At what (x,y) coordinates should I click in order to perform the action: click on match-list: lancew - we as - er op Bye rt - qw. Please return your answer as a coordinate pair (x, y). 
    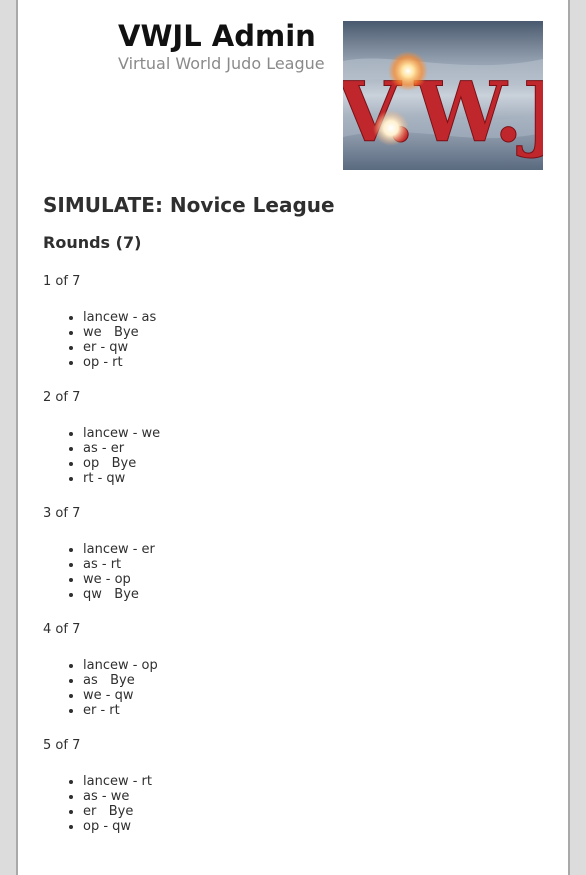
    Looking at the image, I should click on (295, 456).